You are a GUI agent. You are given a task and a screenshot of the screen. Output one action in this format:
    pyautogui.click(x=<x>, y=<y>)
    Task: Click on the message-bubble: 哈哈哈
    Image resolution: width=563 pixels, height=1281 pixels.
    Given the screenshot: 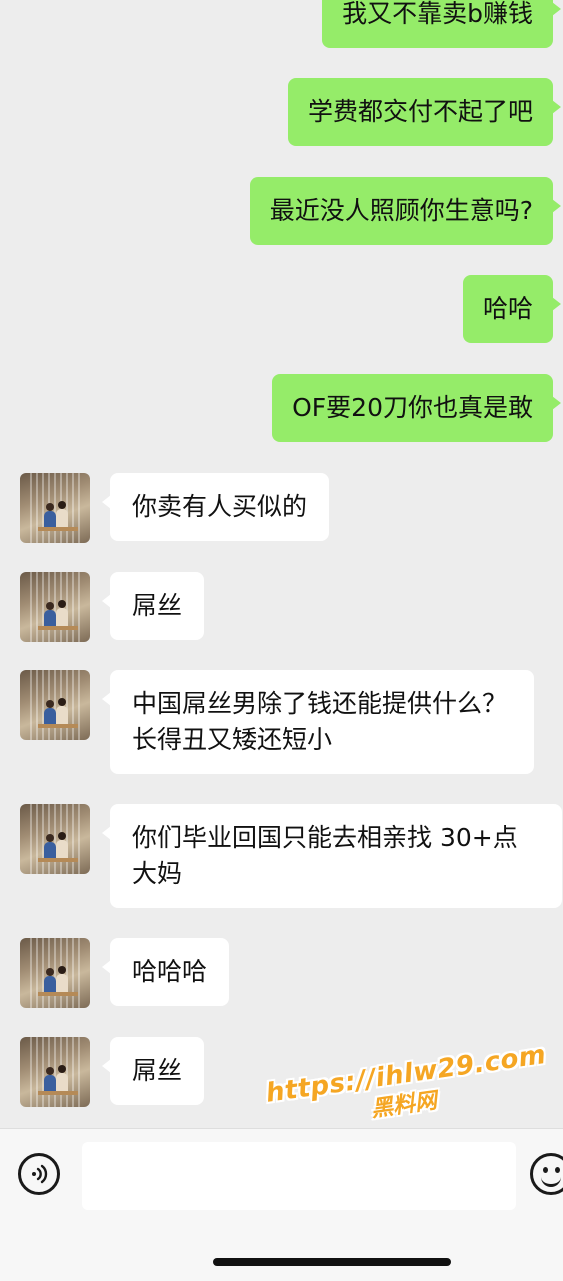 What is the action you would take?
    pyautogui.click(x=165, y=972)
    